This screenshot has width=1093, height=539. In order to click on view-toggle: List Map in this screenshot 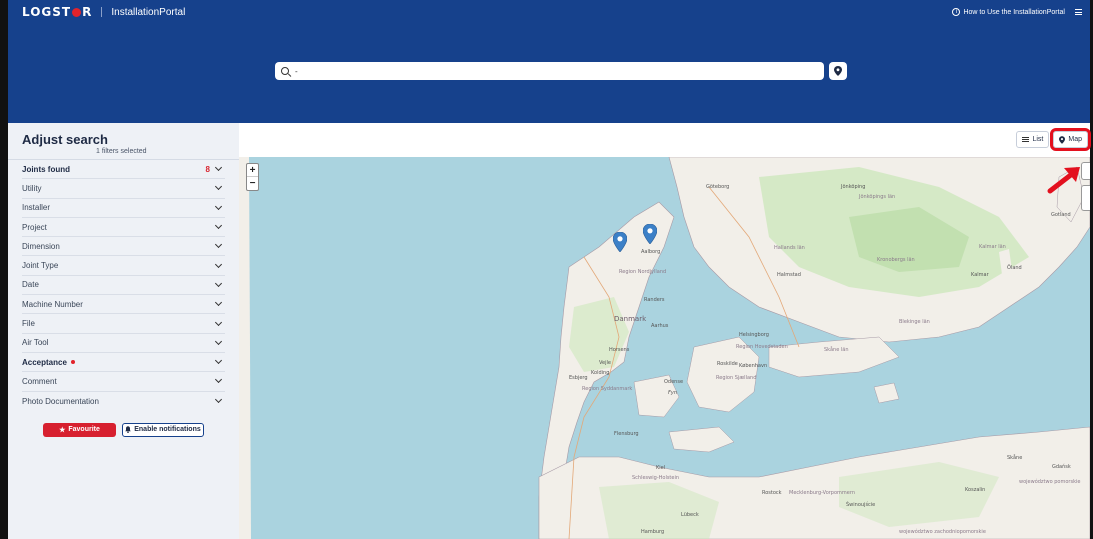, I will do `click(1053, 139)`.